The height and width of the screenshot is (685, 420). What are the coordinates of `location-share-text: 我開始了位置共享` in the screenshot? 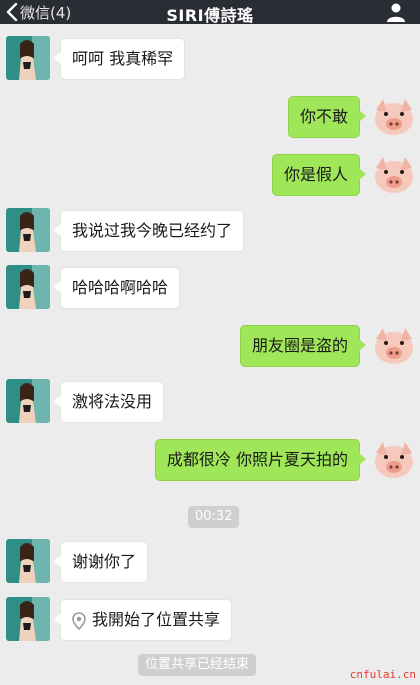 It's located at (156, 619).